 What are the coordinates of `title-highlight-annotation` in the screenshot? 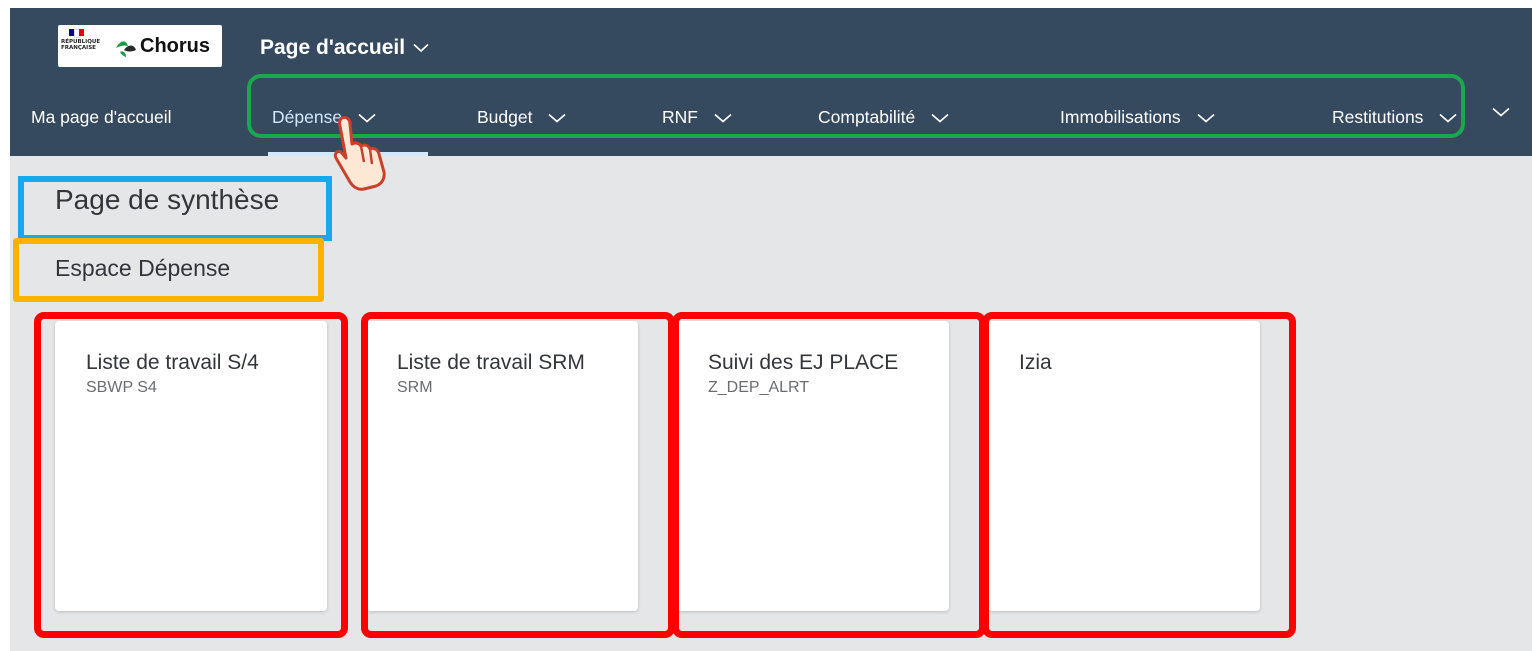 It's located at (175, 208).